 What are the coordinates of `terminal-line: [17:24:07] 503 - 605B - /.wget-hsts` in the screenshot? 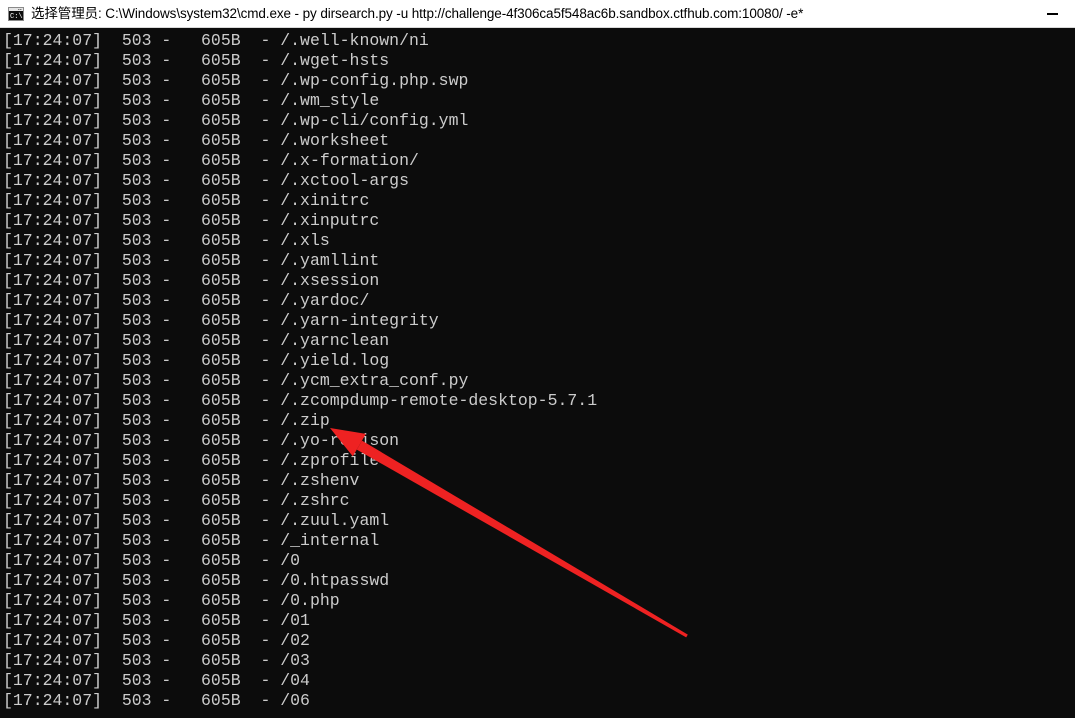 It's located at (196, 60).